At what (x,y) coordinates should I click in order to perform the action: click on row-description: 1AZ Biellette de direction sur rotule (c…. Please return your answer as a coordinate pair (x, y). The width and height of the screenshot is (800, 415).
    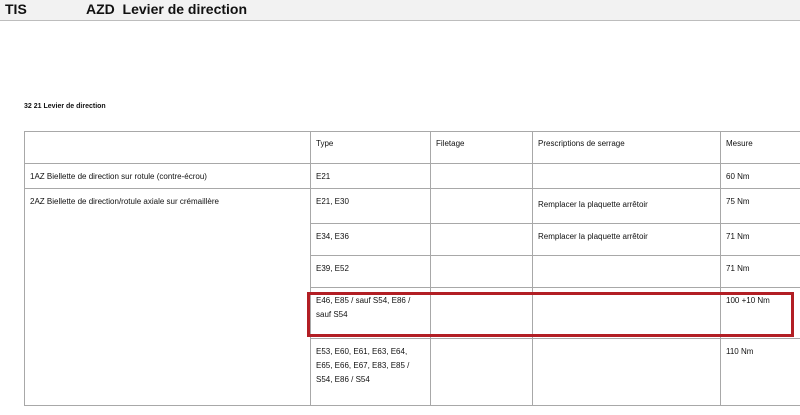
    Looking at the image, I should click on (167, 176).